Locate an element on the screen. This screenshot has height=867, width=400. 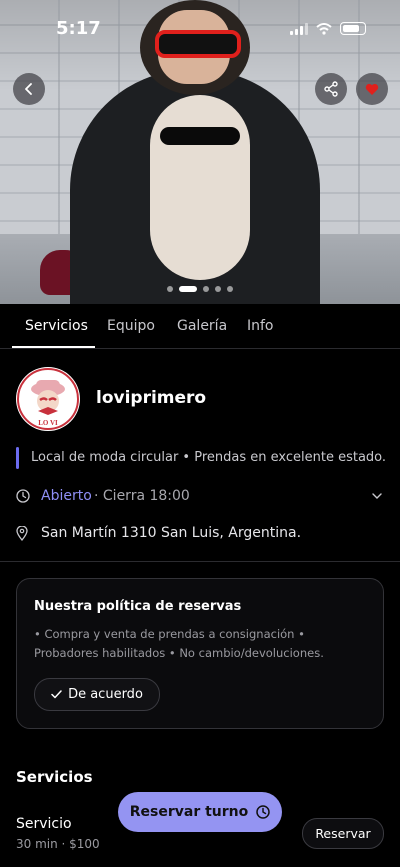
reserve-label: Reservar is located at coordinates (343, 833).